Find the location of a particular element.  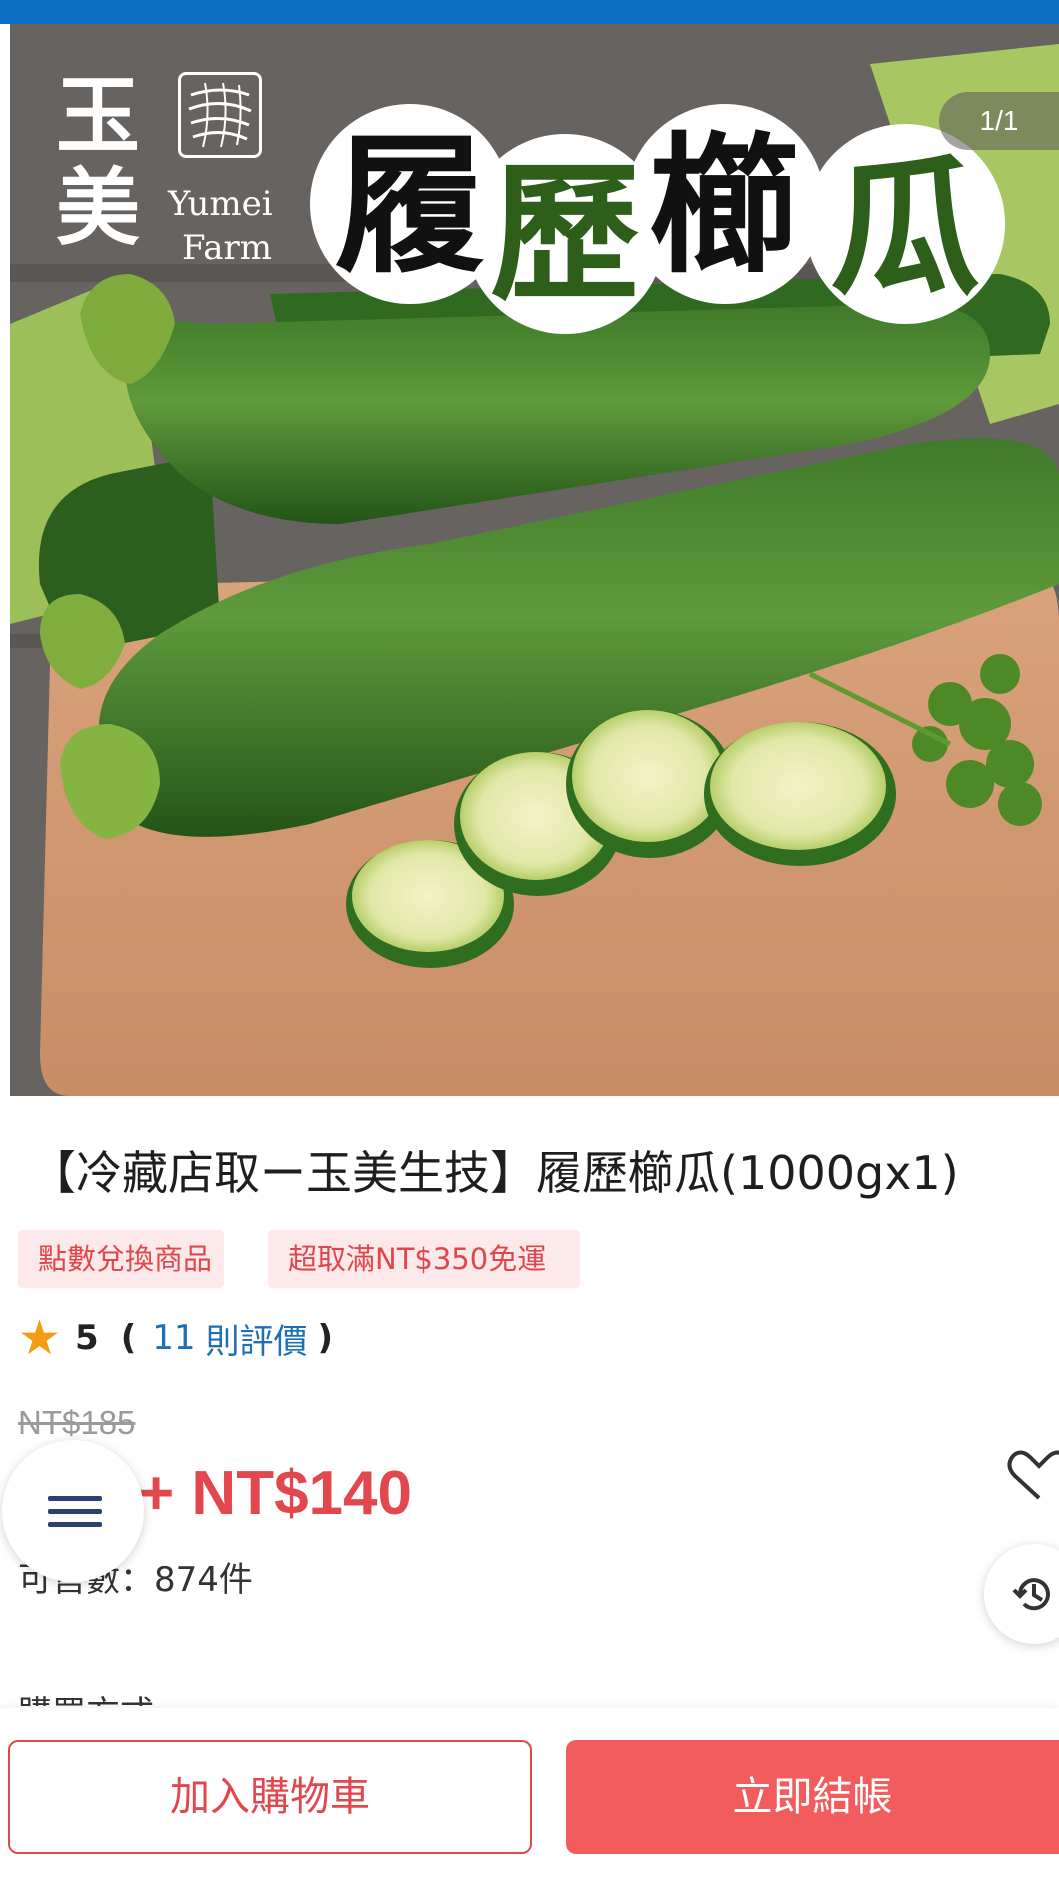

review-count-link: 11 is located at coordinates (173, 1338).